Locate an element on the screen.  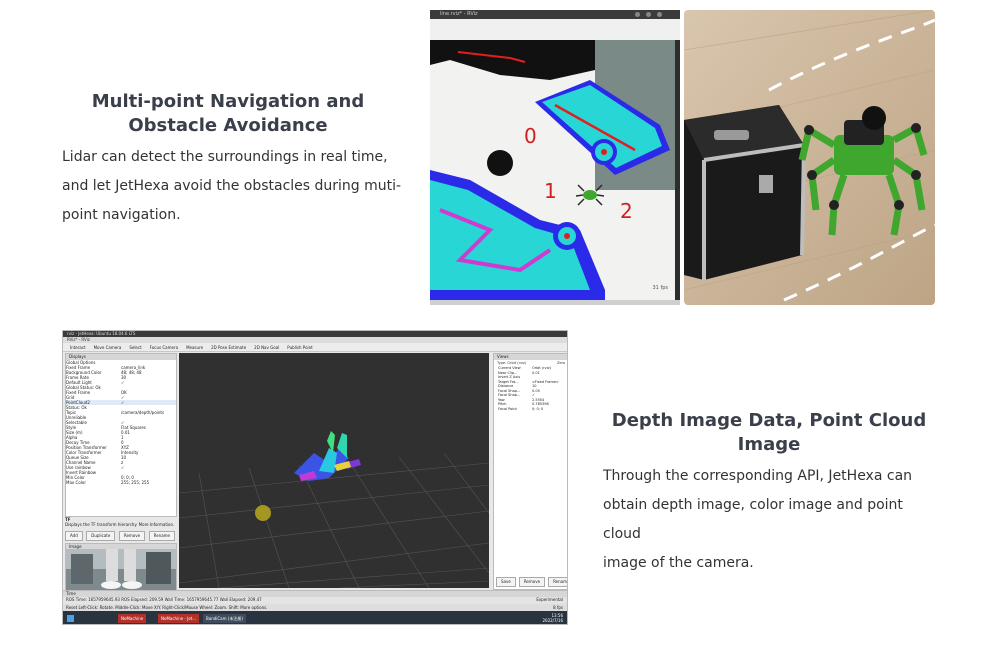
tool-select: Select is located at coordinates (135, 347).